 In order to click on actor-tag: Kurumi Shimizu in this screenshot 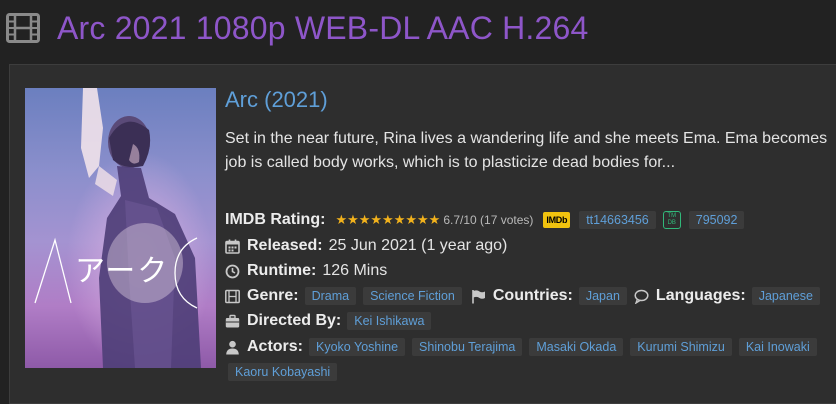, I will do `click(681, 347)`.